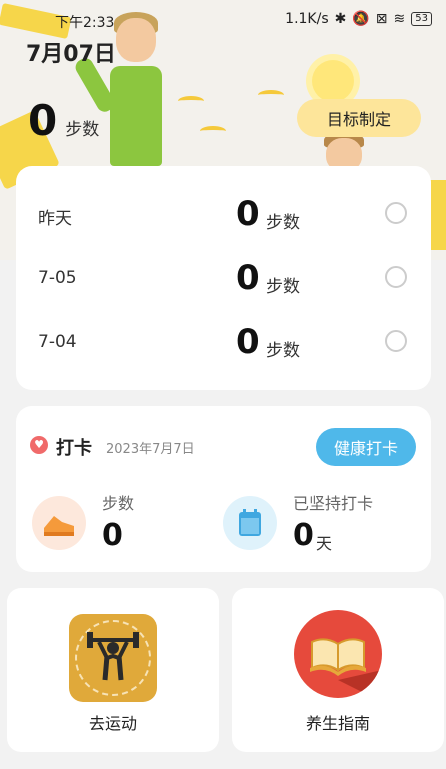  I want to click on history-row: 昨天 0 步数, so click(223, 200).